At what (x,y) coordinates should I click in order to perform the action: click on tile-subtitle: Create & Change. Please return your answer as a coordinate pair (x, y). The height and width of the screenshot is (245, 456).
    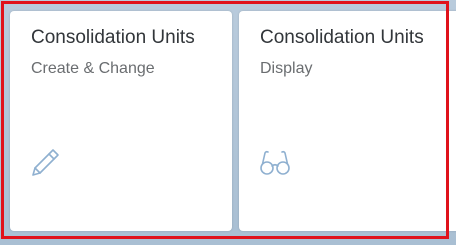
    Looking at the image, I should click on (93, 68).